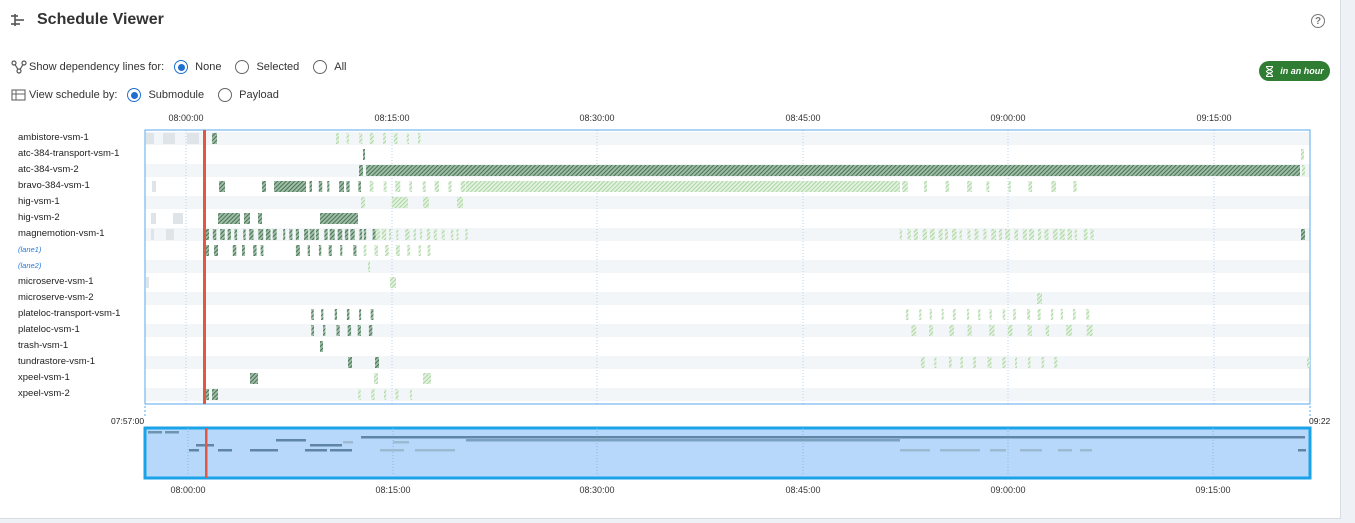  I want to click on current-time-marker, so click(204, 267).